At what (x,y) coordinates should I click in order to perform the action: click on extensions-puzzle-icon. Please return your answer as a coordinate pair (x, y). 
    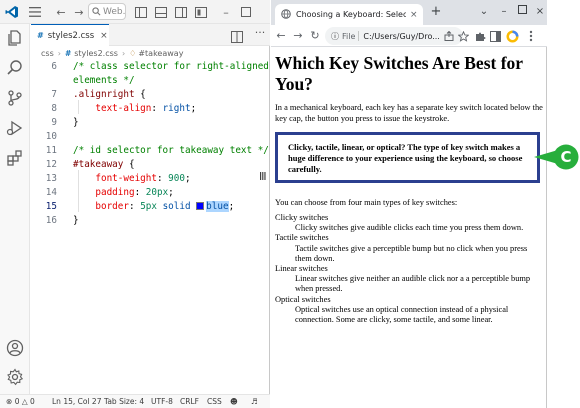
    Looking at the image, I should click on (480, 36).